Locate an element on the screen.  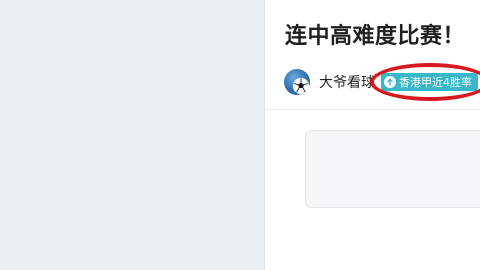
author-name: 大爷看球 is located at coordinates (347, 82).